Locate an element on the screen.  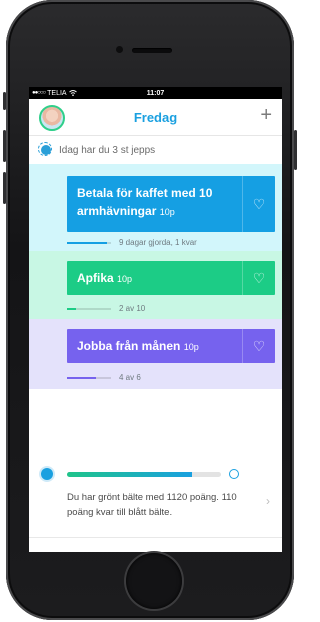
task-progress: 4 av 6 is located at coordinates (104, 377).